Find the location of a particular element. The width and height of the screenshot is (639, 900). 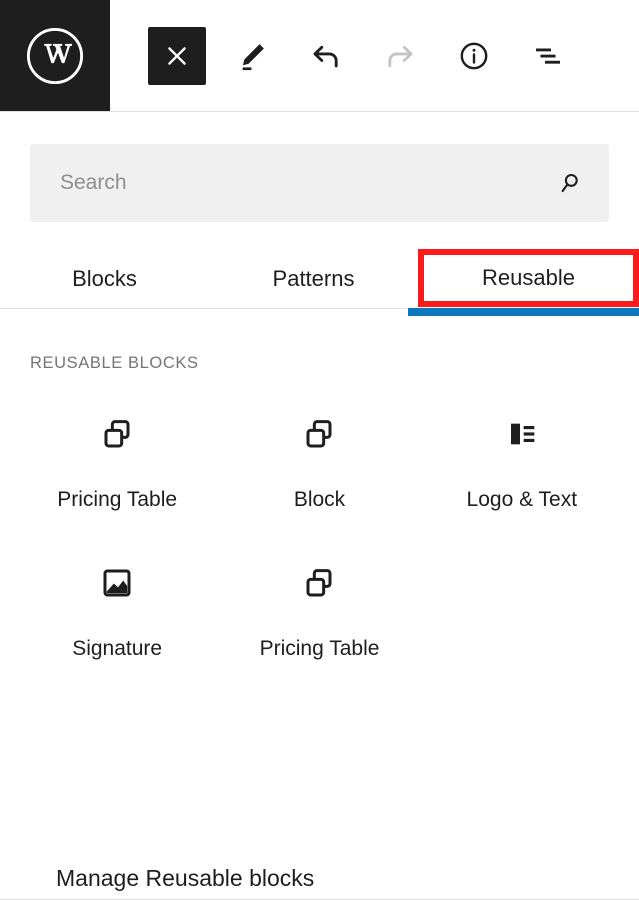

editor-toolbar is located at coordinates (374, 55).